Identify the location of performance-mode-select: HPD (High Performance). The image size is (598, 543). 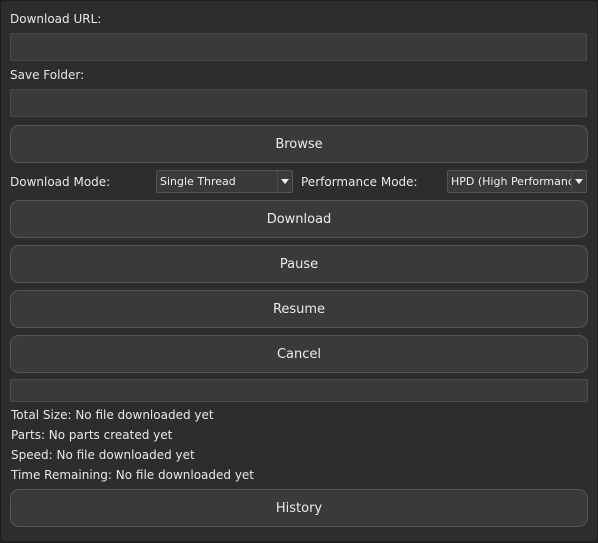
(517, 181).